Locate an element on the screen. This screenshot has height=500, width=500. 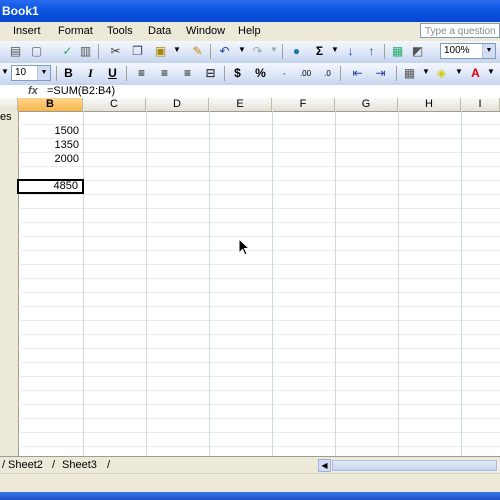
undo-icon: ↶ is located at coordinates (224, 51).